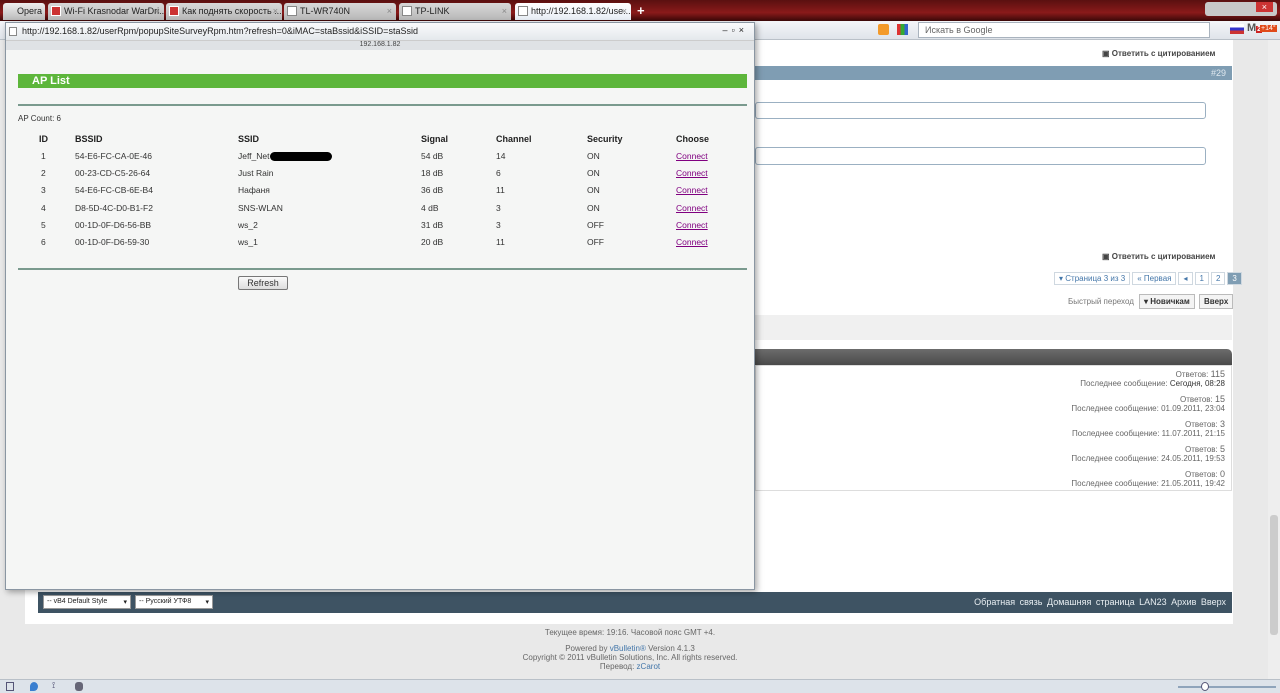 The width and height of the screenshot is (1280, 693). Describe the element at coordinates (24, 11) in the screenshot. I see `opera-menu-button: Opera` at that location.